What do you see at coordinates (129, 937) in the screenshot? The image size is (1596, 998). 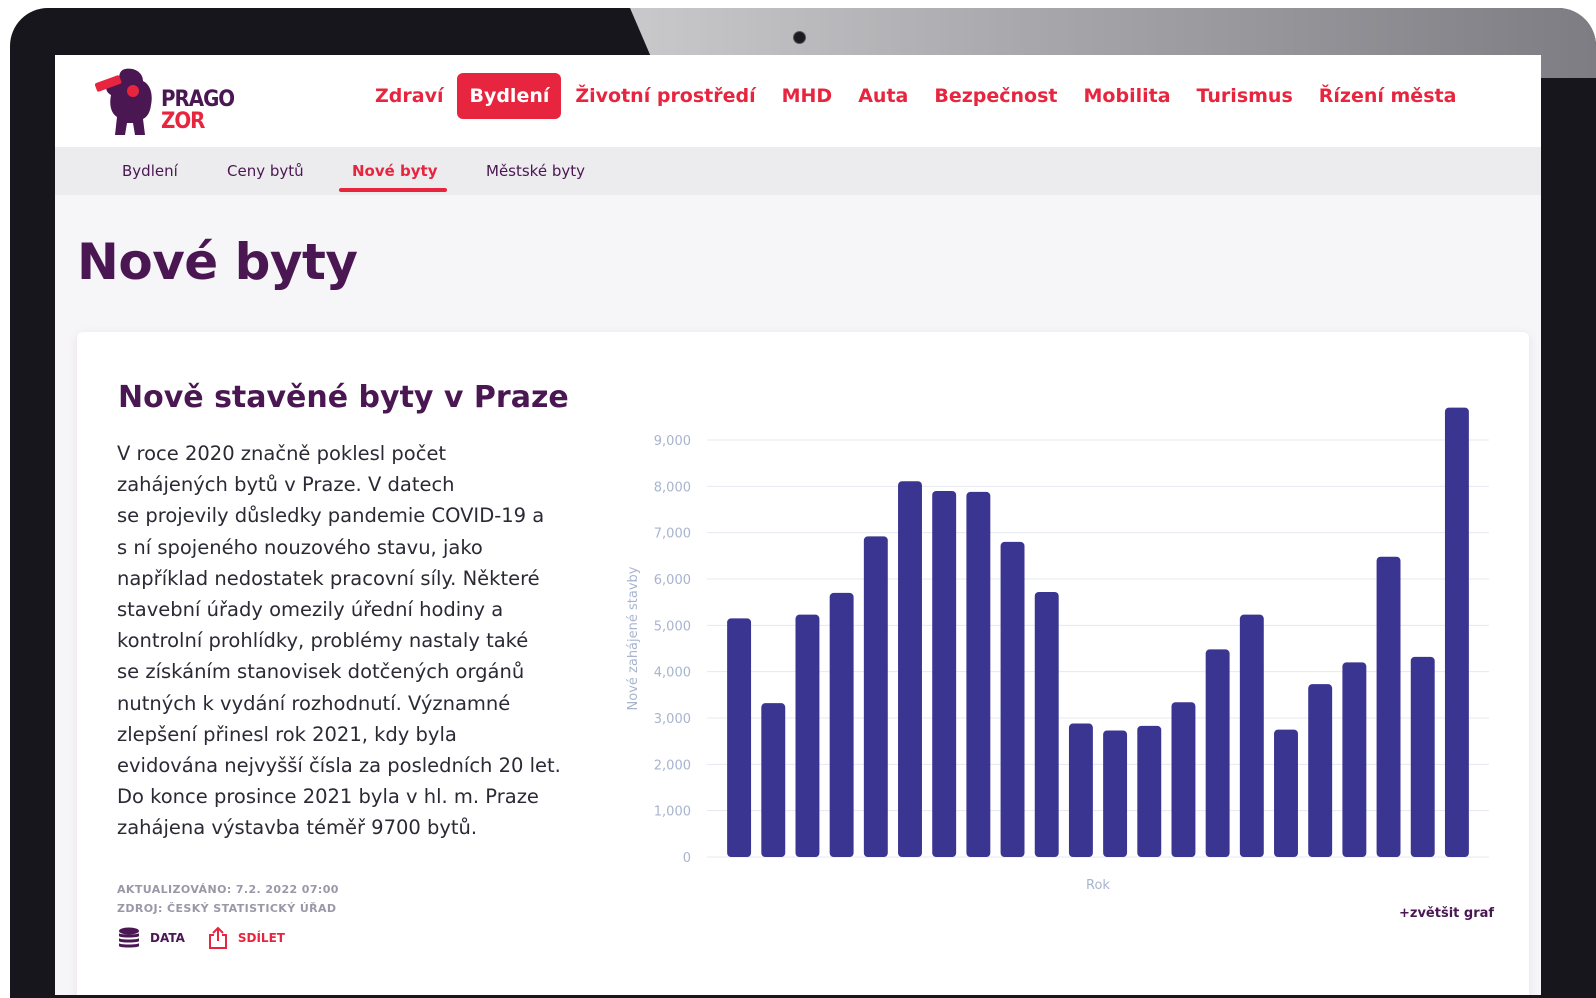 I see `database-icon` at bounding box center [129, 937].